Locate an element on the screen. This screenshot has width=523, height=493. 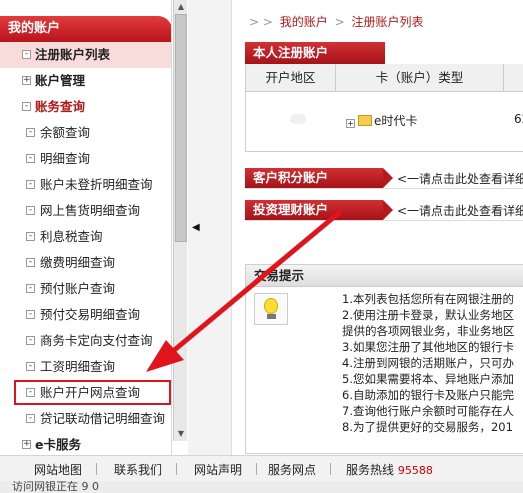
registered-accounts-table: 开户地区 卡（账户）类型 + e时代卡 621 is located at coordinates (384, 108).